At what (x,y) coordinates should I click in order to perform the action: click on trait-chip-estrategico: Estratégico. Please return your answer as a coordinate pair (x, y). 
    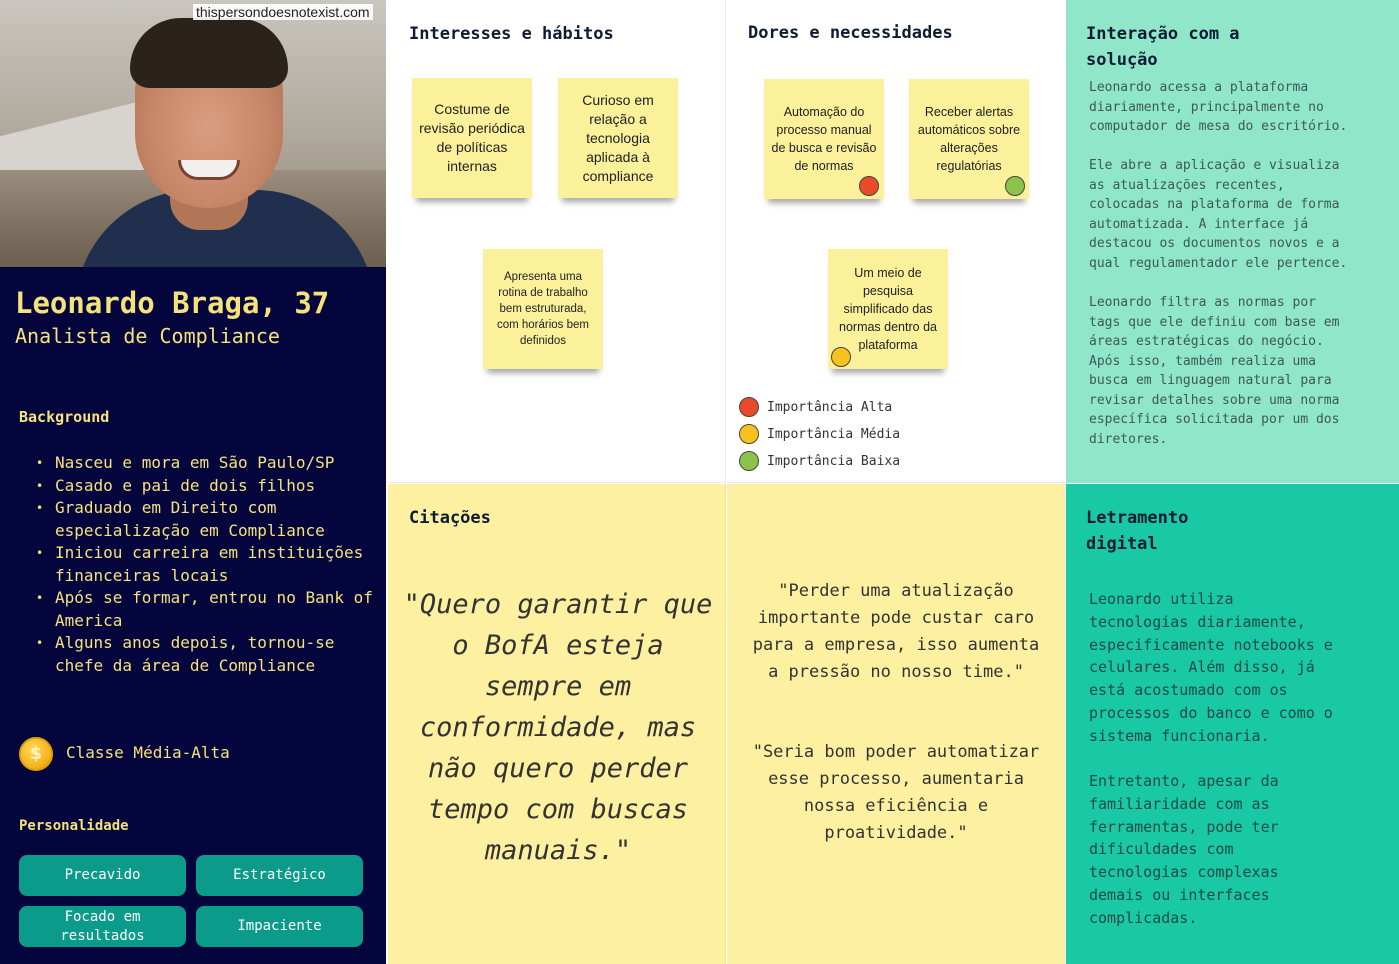
    Looking at the image, I should click on (279, 875).